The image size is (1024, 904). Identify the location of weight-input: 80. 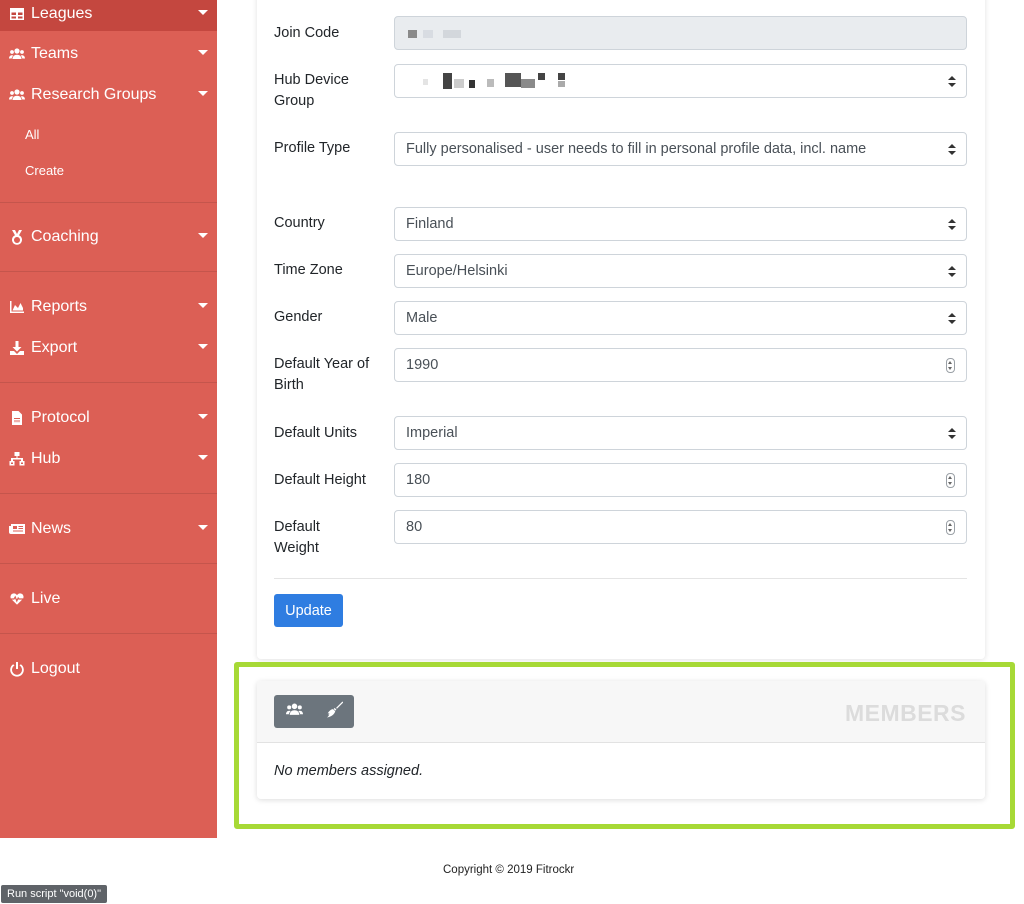
(680, 527).